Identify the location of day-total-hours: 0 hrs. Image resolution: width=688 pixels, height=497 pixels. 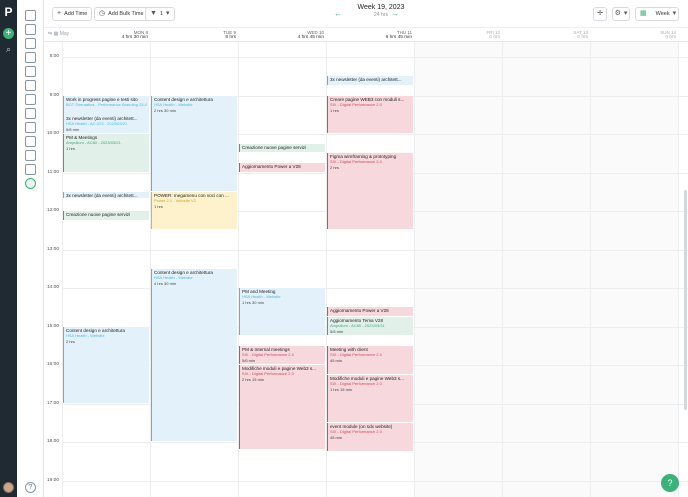
(582, 37).